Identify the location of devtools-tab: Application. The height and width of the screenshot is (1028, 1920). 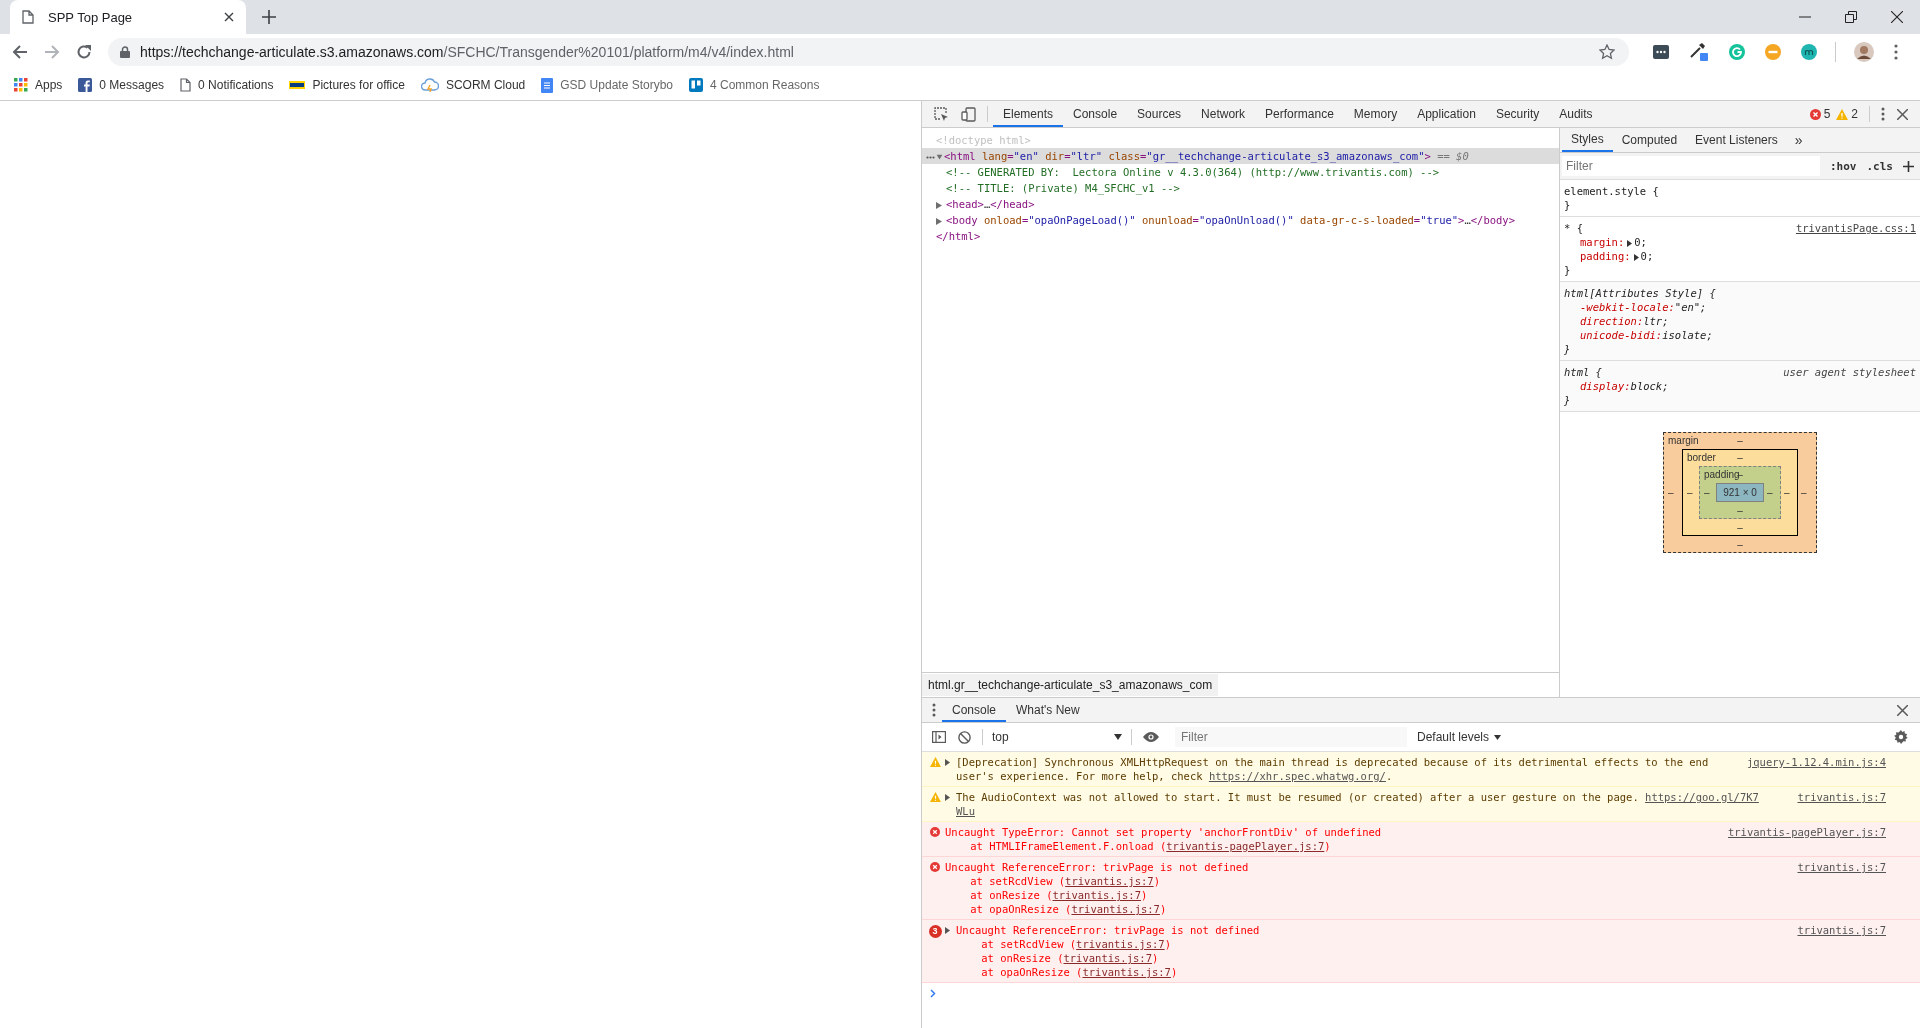
(1446, 114).